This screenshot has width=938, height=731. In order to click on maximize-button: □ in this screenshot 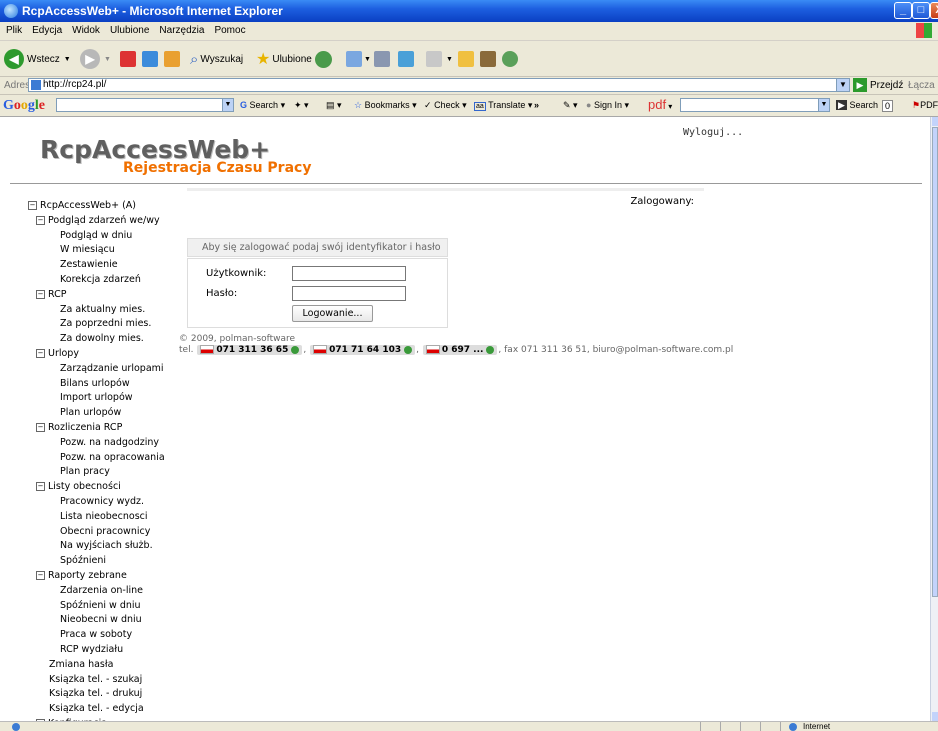, I will do `click(921, 10)`.